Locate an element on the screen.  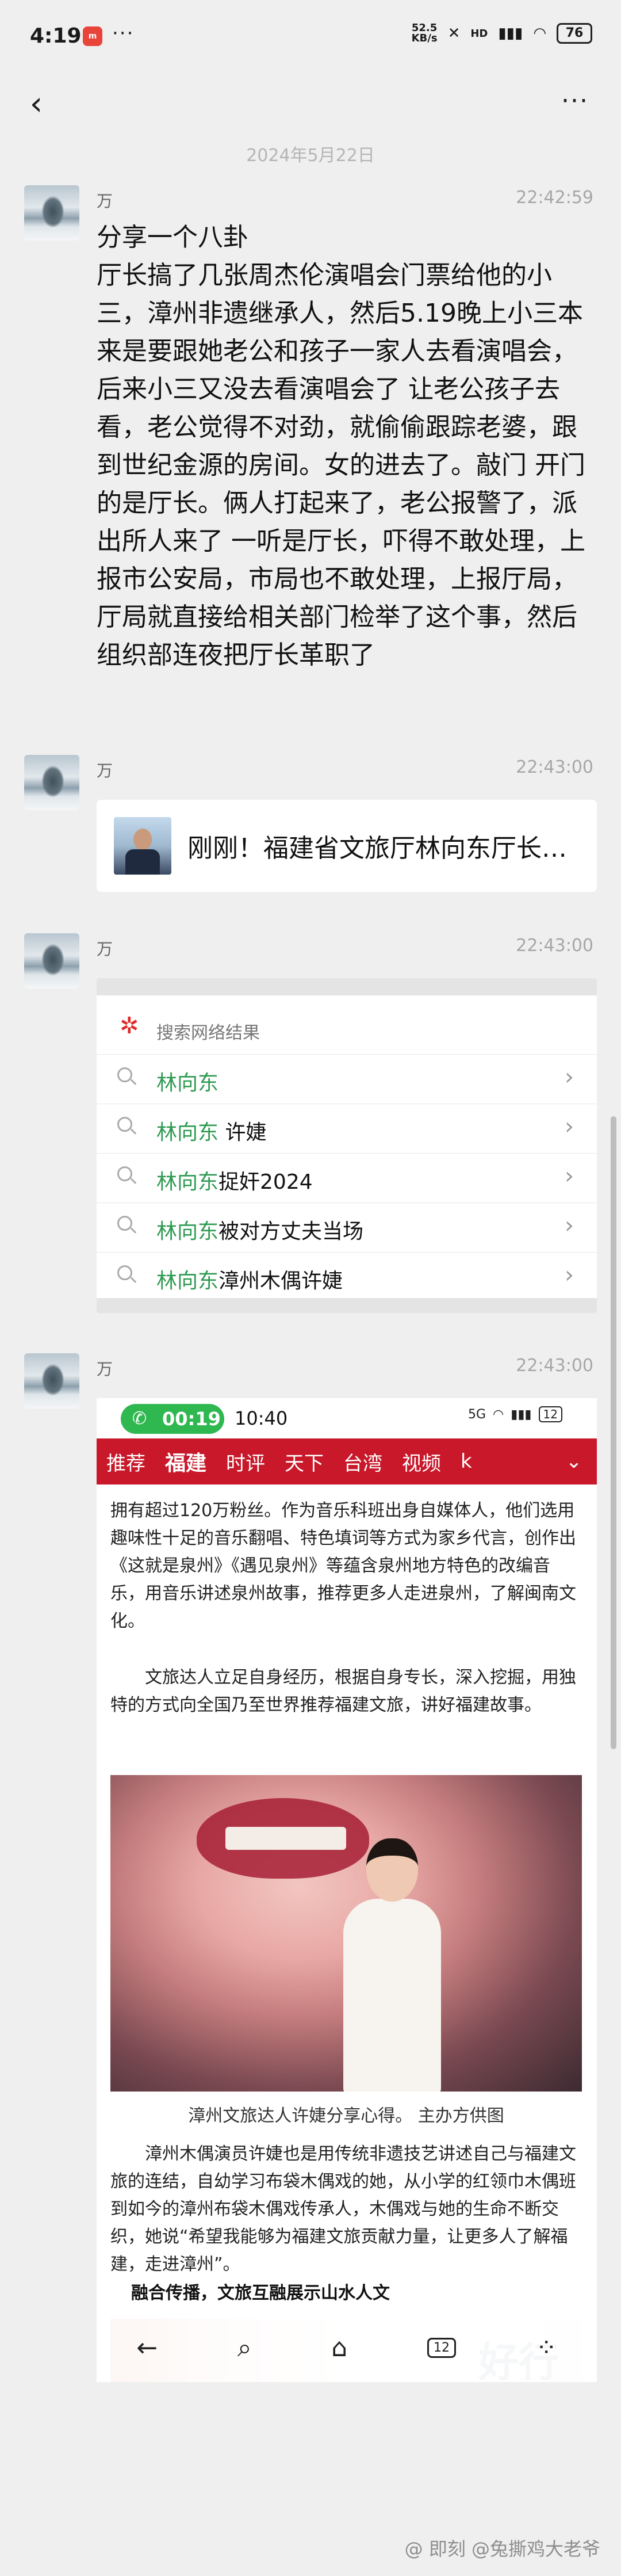
mute-icon: ✕ is located at coordinates (454, 33).